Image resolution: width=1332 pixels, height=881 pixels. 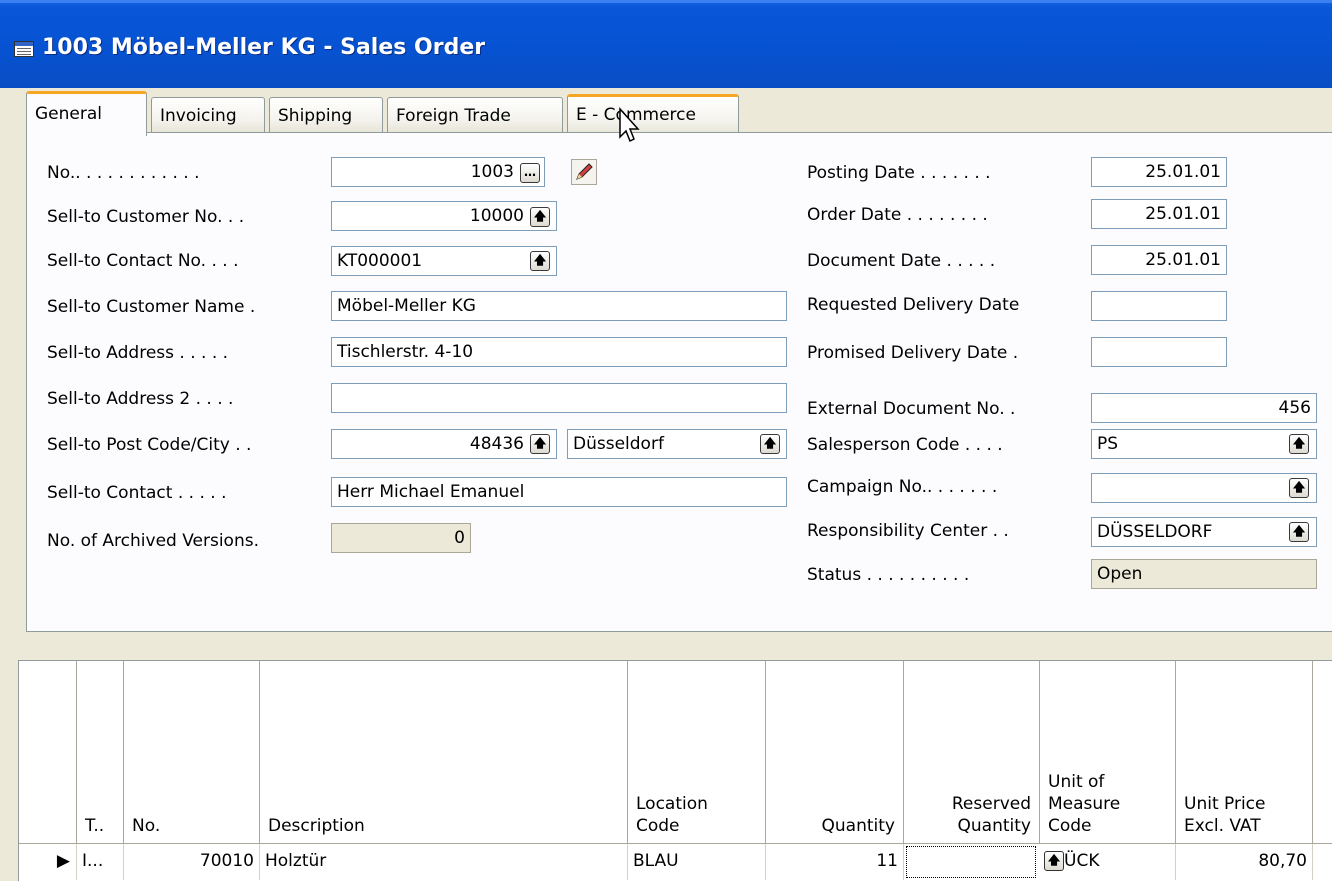 I want to click on sell-to-address-field: Tischlerstr. 4-10, so click(x=559, y=352).